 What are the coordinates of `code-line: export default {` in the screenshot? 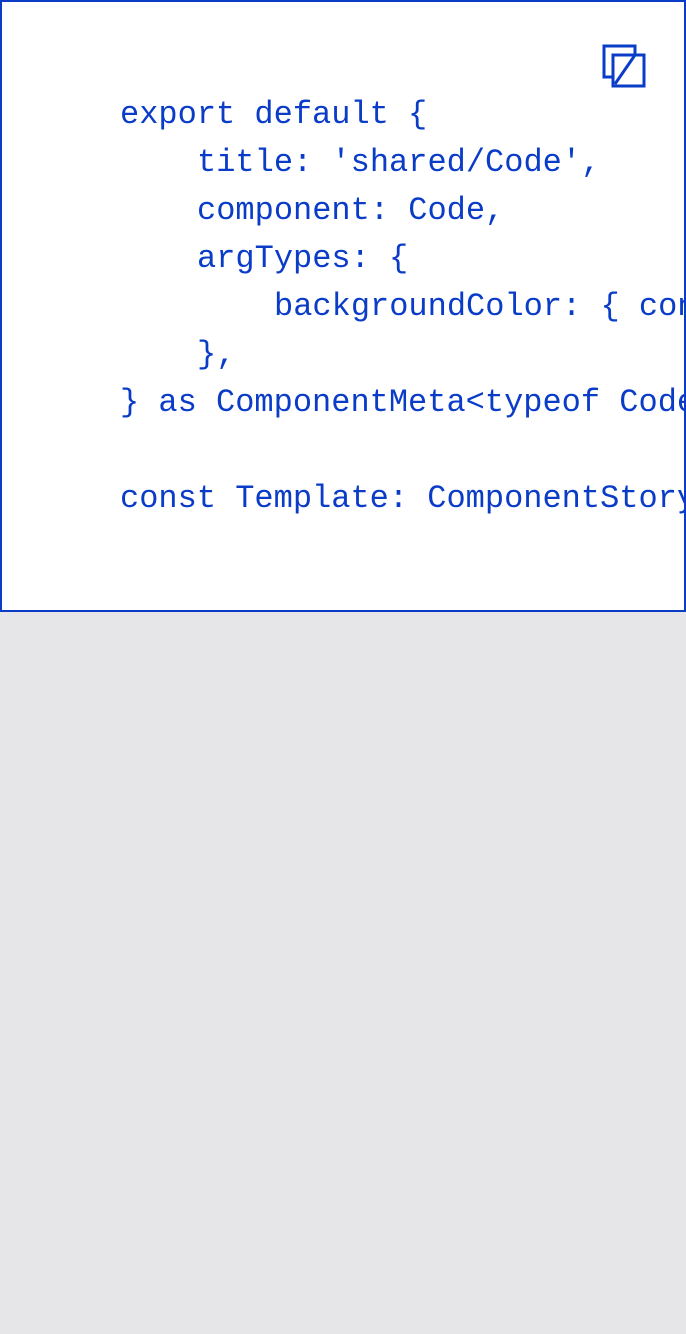 It's located at (274, 114).